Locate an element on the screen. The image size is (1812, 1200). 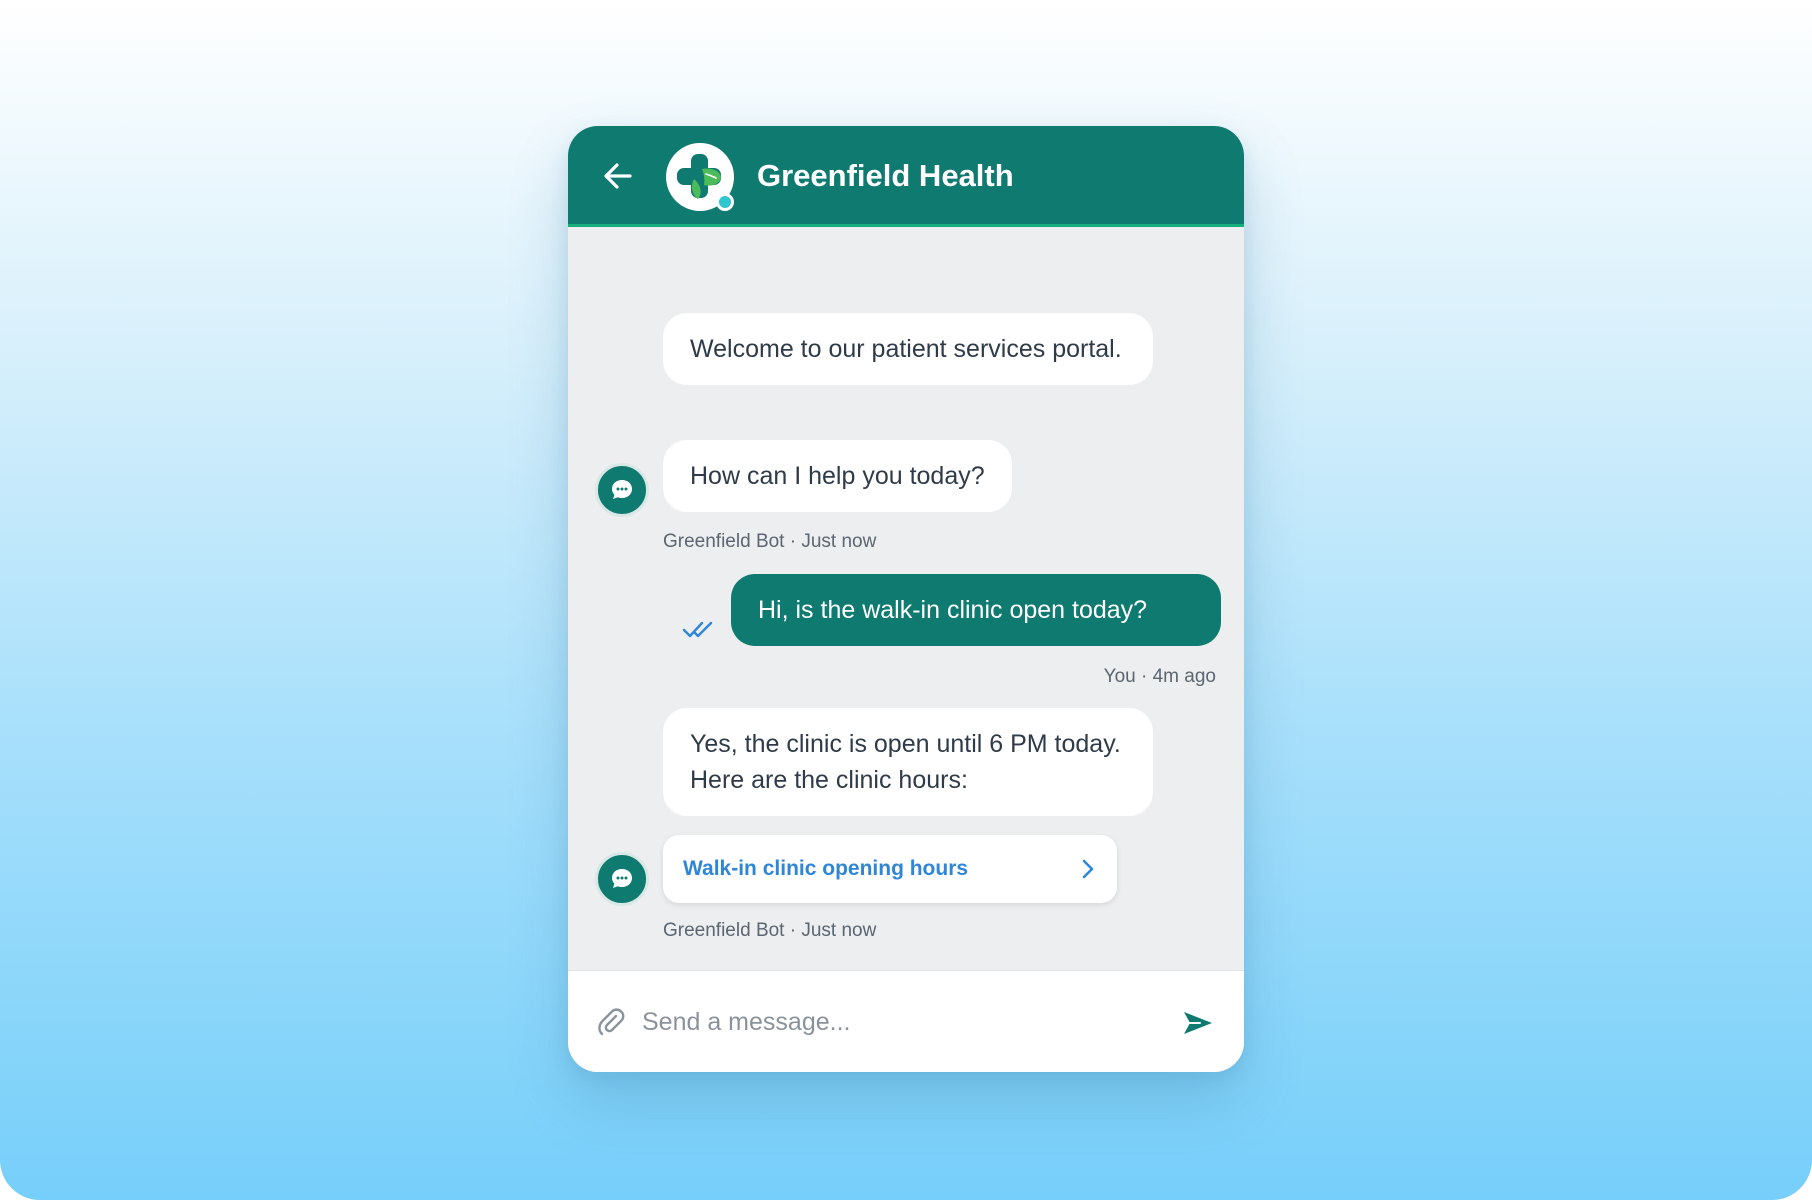
message-input is located at coordinates (902, 1022).